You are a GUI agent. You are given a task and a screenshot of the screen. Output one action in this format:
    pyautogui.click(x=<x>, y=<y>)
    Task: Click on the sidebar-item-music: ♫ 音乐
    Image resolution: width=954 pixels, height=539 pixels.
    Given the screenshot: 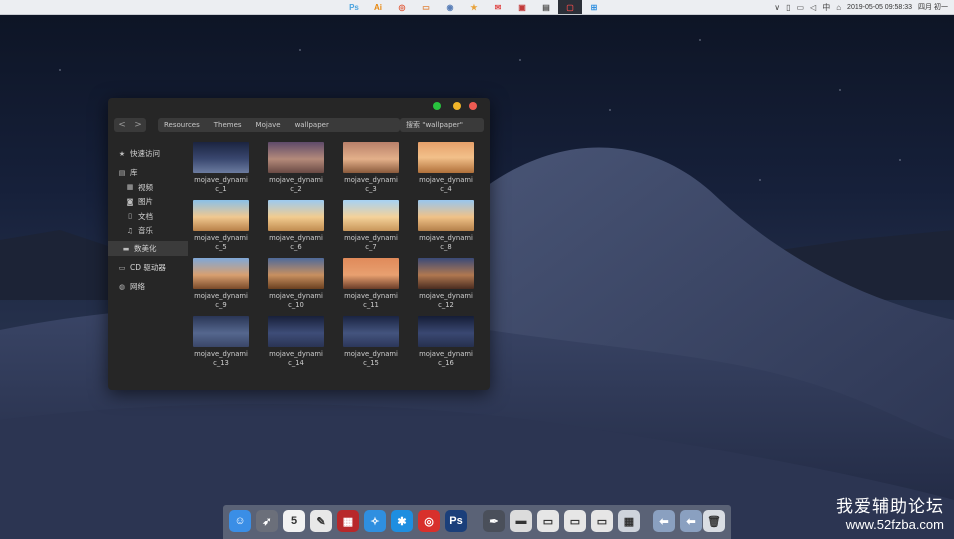 What is the action you would take?
    pyautogui.click(x=153, y=231)
    